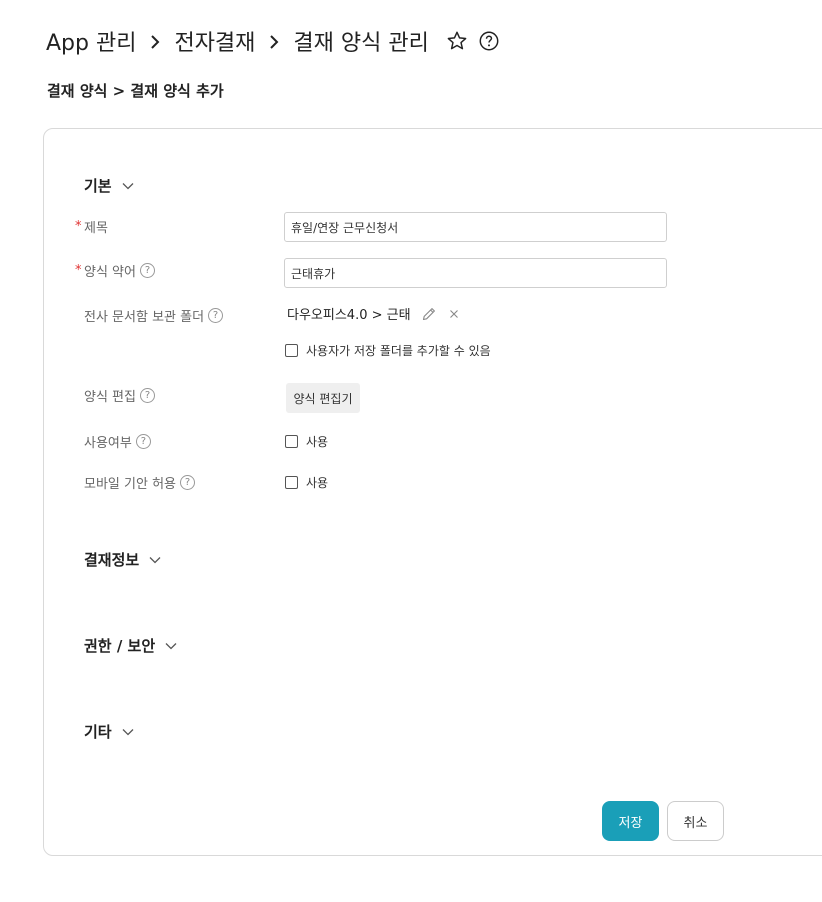 This screenshot has height=902, width=822. I want to click on close-icon, so click(454, 314).